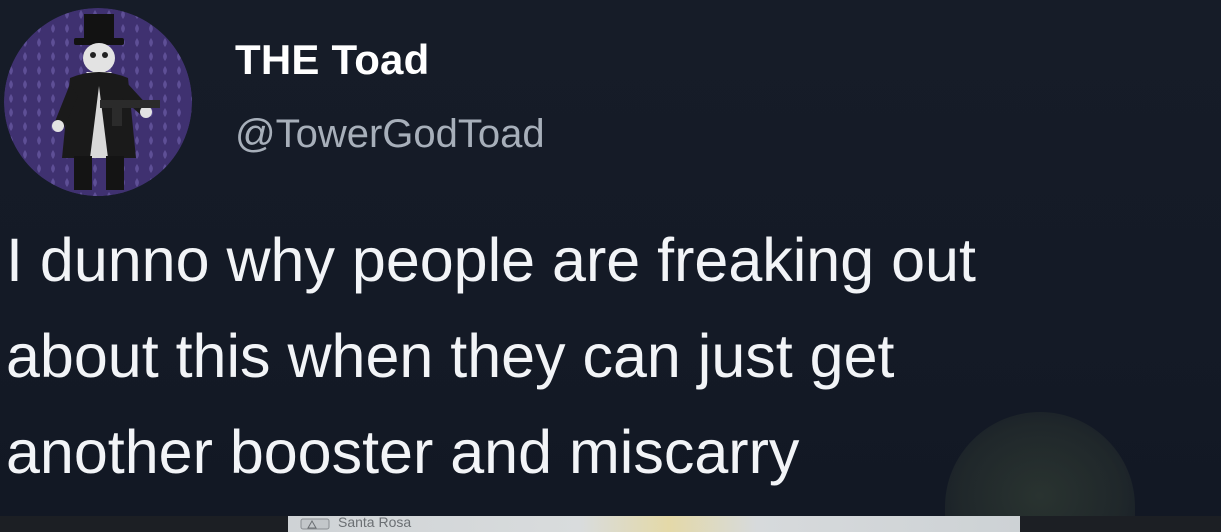 The width and height of the screenshot is (1221, 532). I want to click on avatar-image, so click(98, 102).